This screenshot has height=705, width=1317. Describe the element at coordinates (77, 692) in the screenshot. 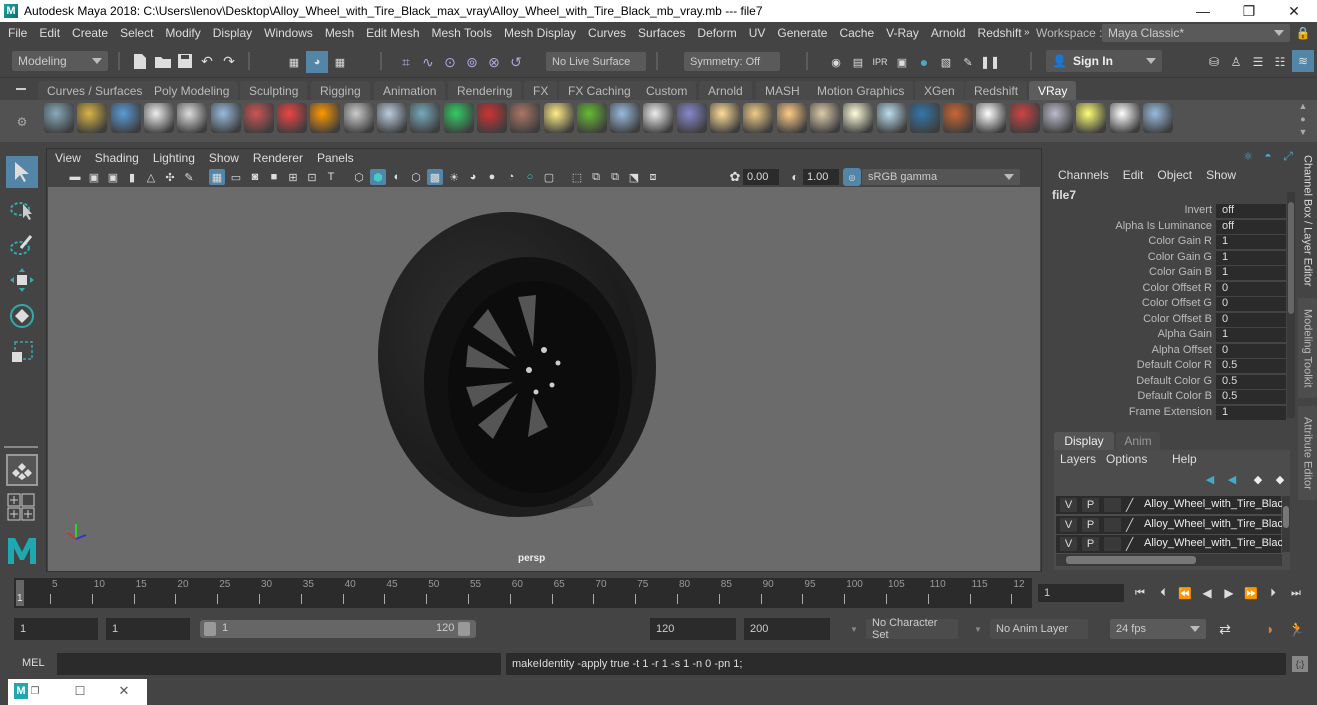

I see `minimized-window: M ❐ ☐ ✕` at that location.